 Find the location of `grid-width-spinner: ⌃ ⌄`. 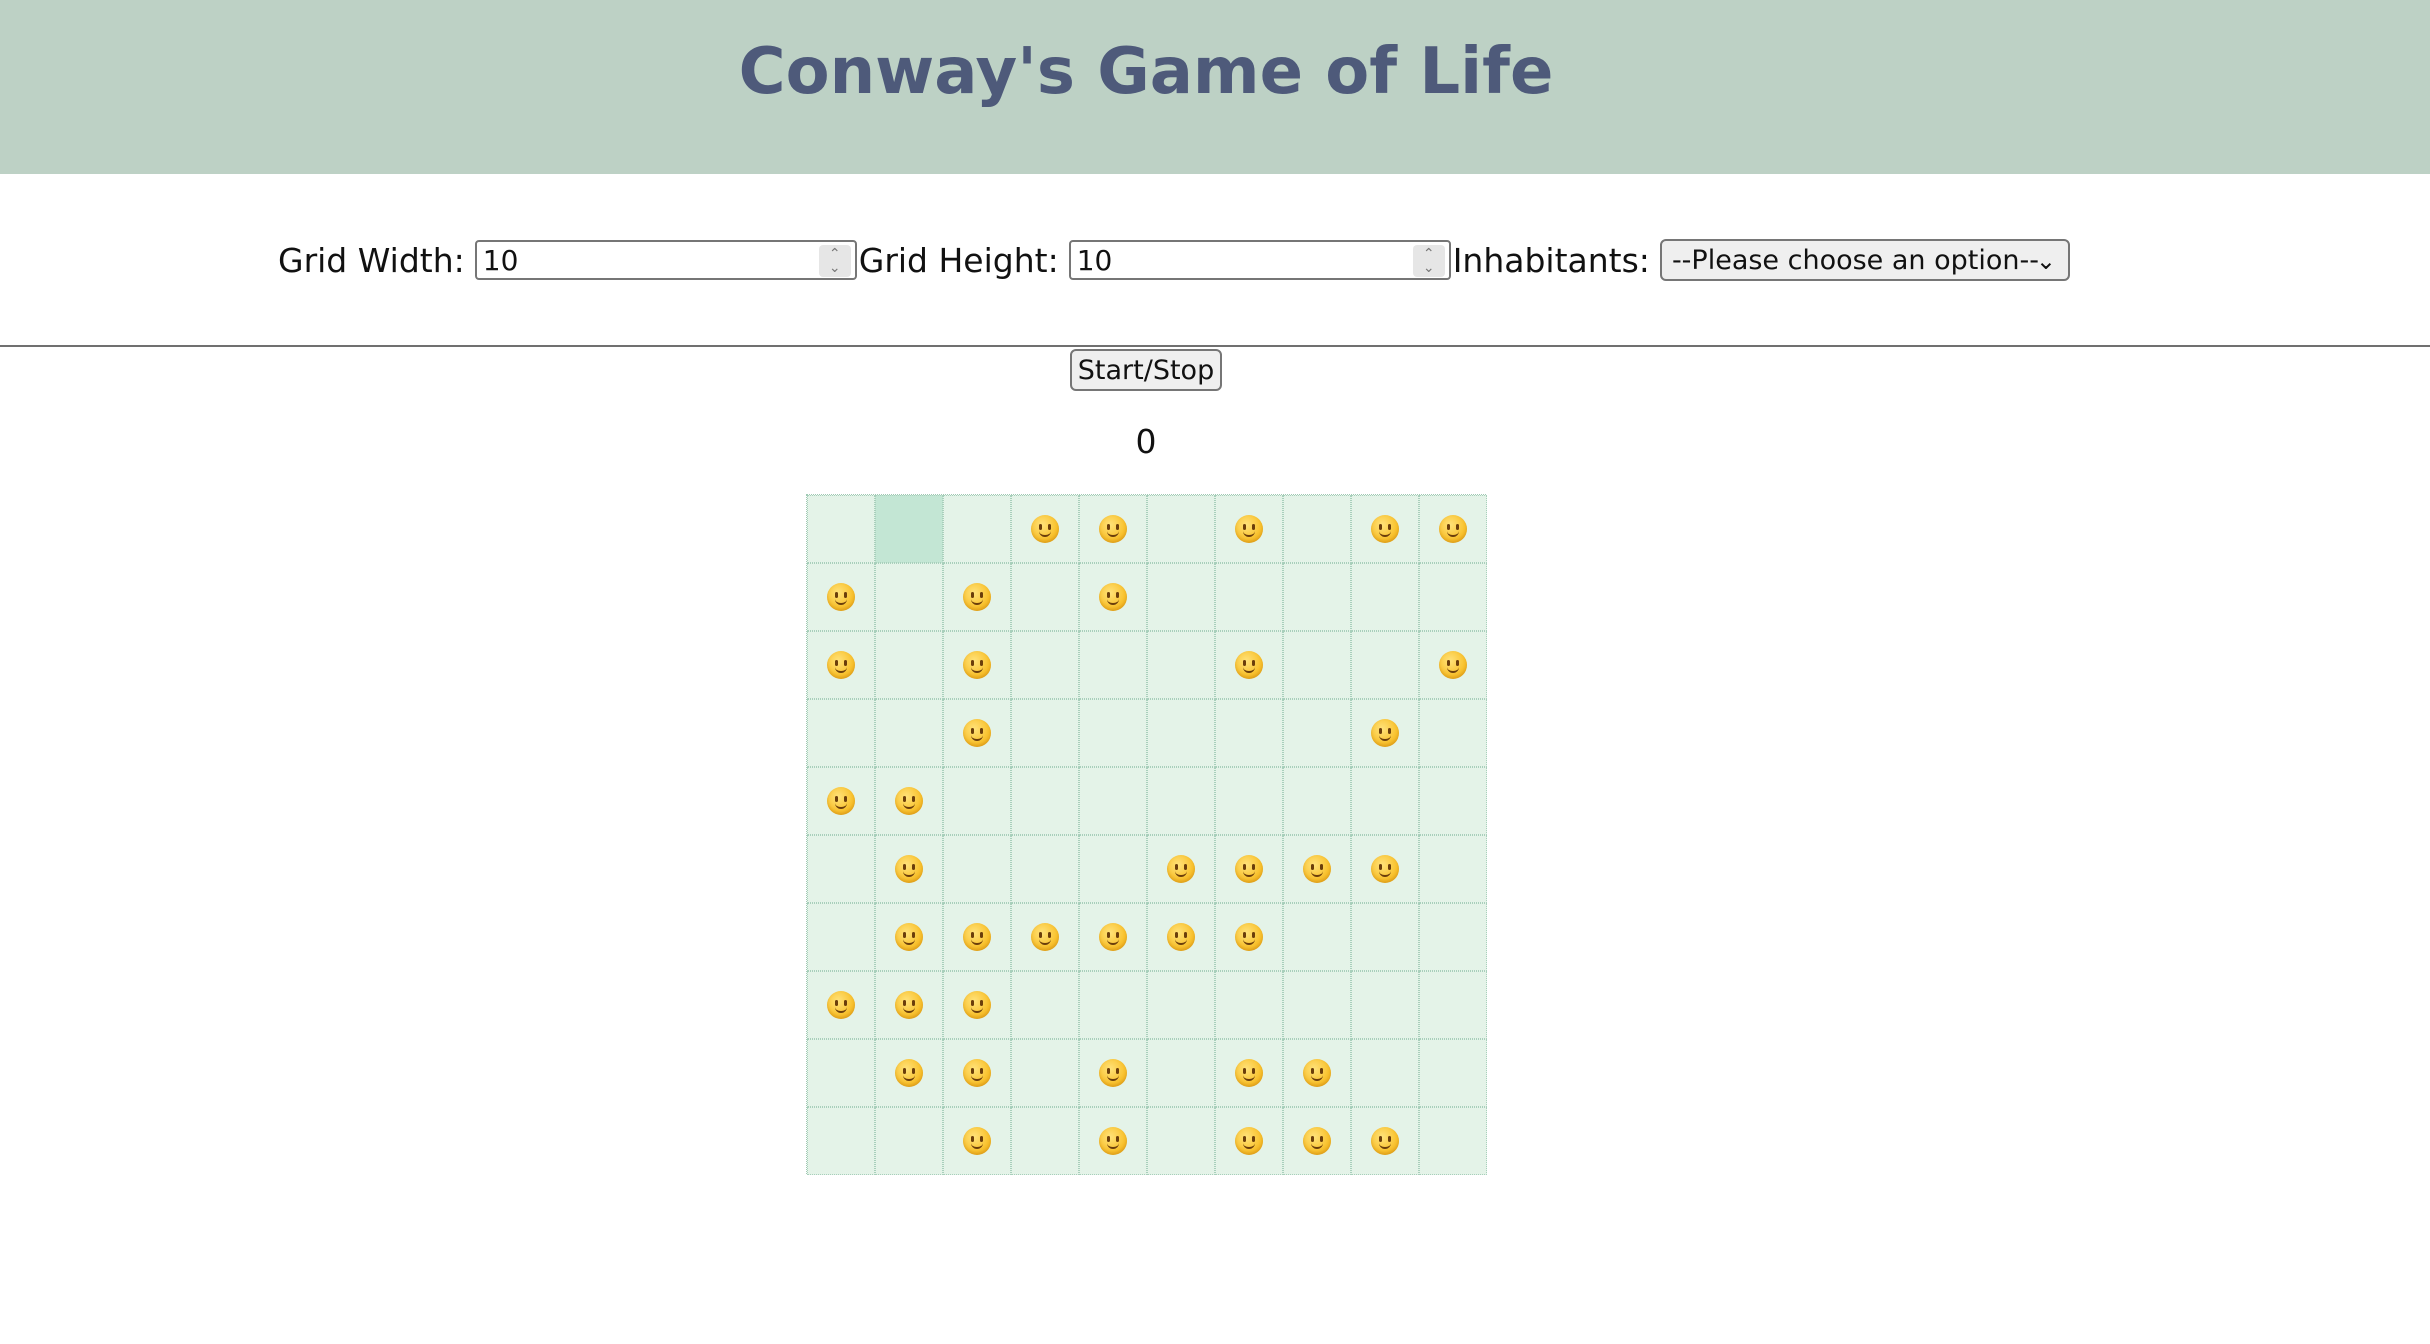

grid-width-spinner: ⌃ ⌄ is located at coordinates (834, 261).